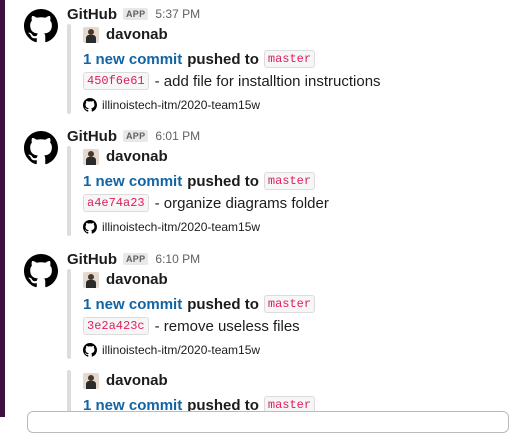 The image size is (509, 433). Describe the element at coordinates (177, 136) in the screenshot. I see `timestamp: 6:01 PM` at that location.